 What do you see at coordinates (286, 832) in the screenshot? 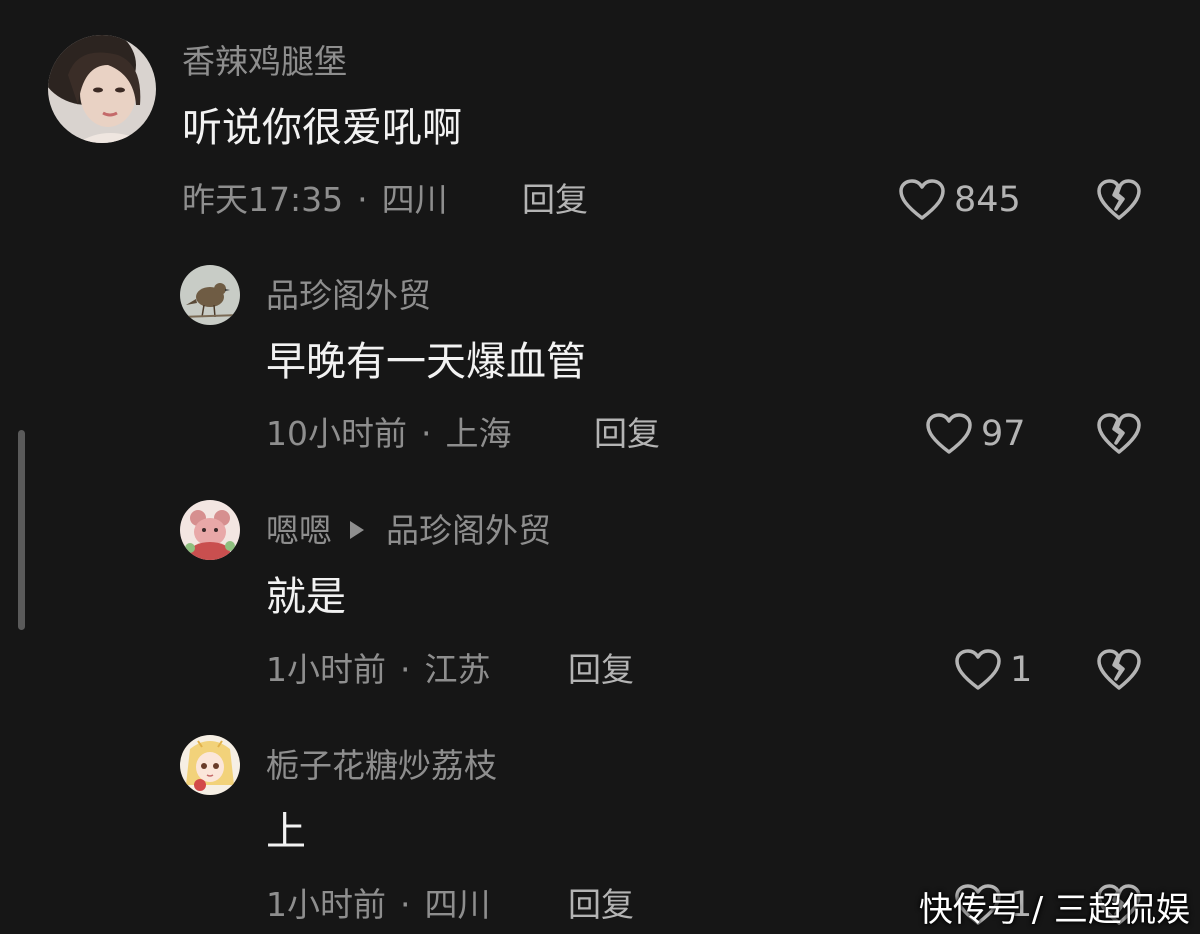
I see `comment-text: 上` at bounding box center [286, 832].